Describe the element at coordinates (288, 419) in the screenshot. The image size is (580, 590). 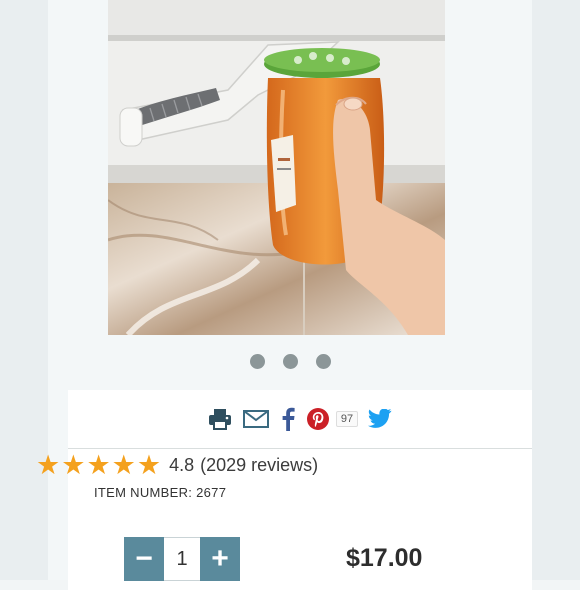
I see `facebook-icon` at that location.